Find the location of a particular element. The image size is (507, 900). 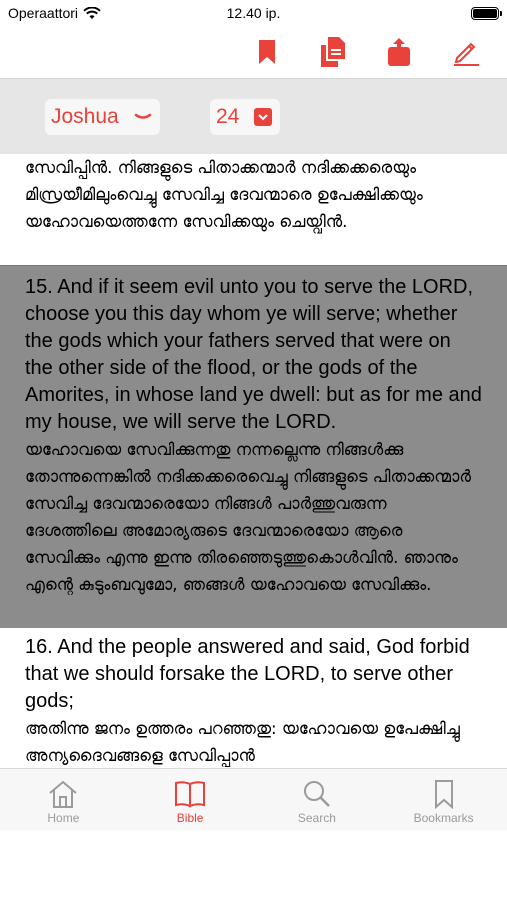

share-icon is located at coordinates (399, 52).